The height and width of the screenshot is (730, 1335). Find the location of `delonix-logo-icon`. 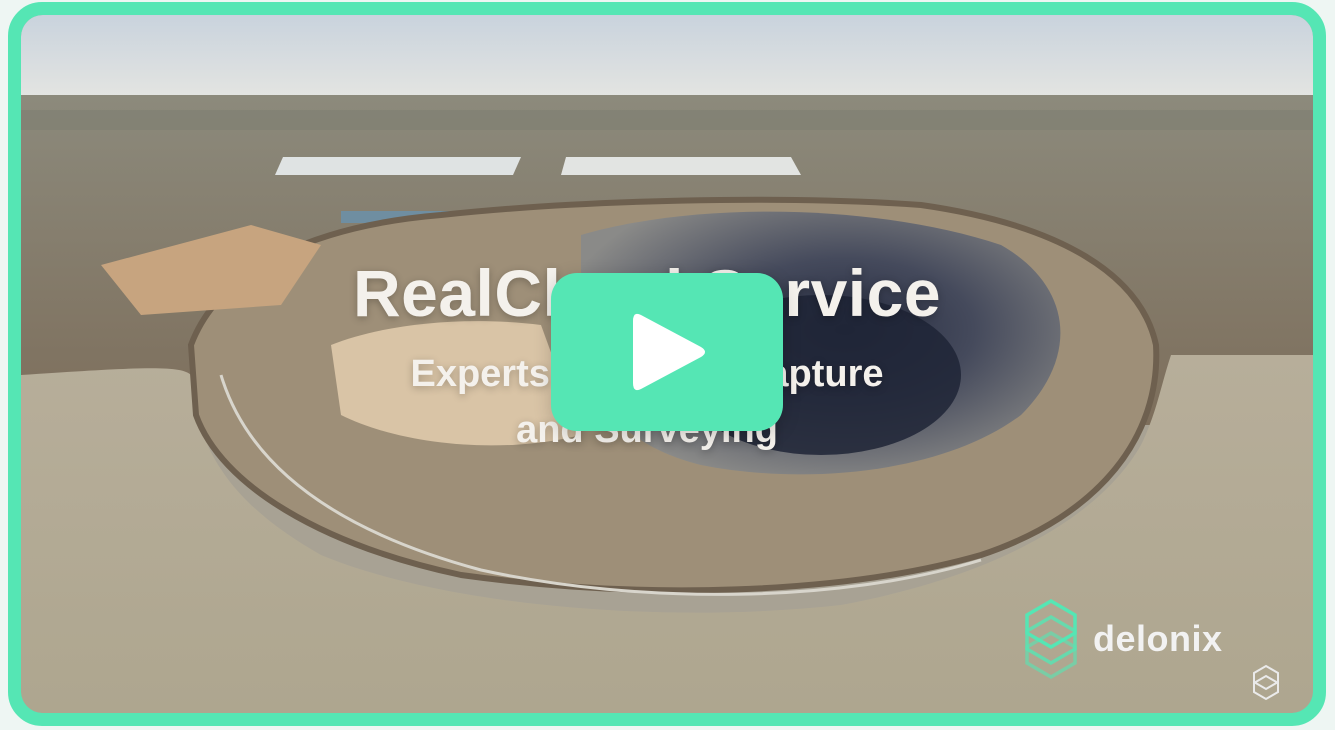

delonix-logo-icon is located at coordinates (1051, 639).